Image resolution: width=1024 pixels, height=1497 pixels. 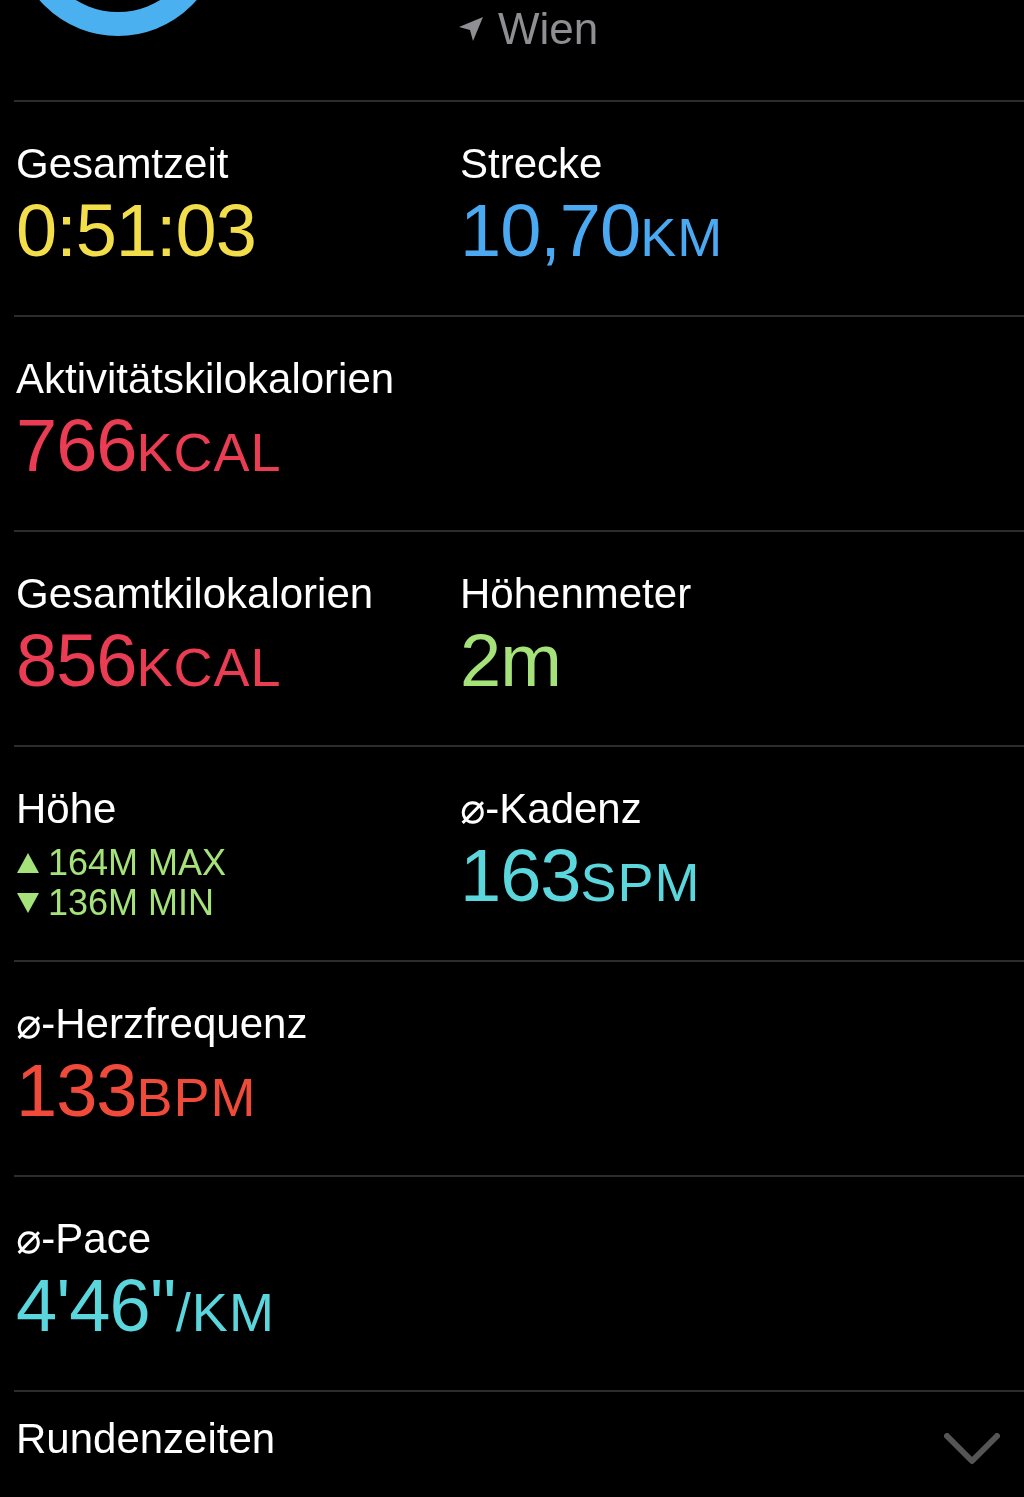 I want to click on metric-label: Höhenmeter, so click(x=576, y=594).